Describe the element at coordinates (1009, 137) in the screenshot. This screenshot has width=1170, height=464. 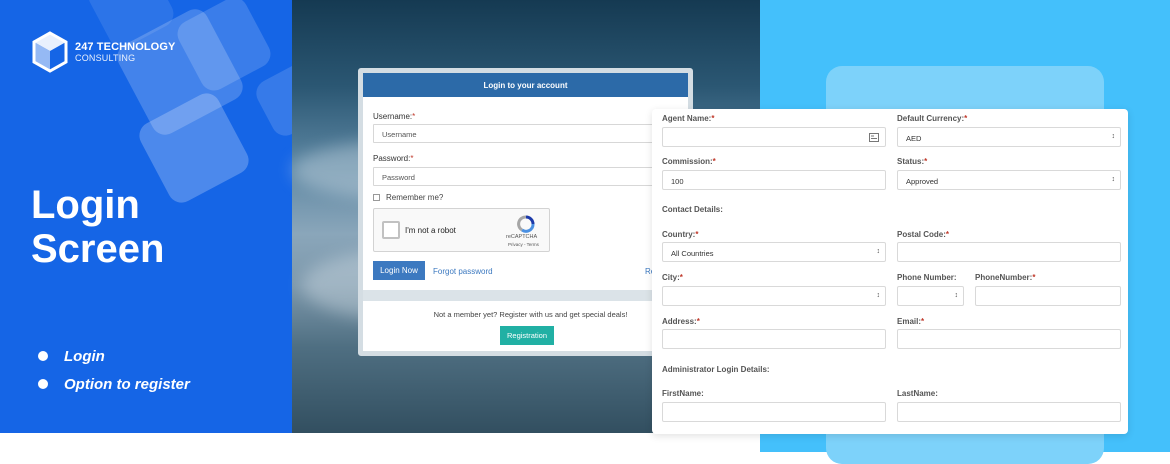
I see `default-currency-select: AED` at that location.